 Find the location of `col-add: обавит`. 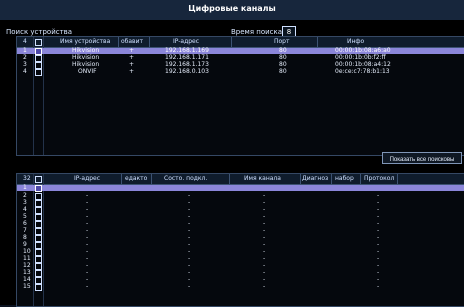

col-add: обавит is located at coordinates (132, 41).